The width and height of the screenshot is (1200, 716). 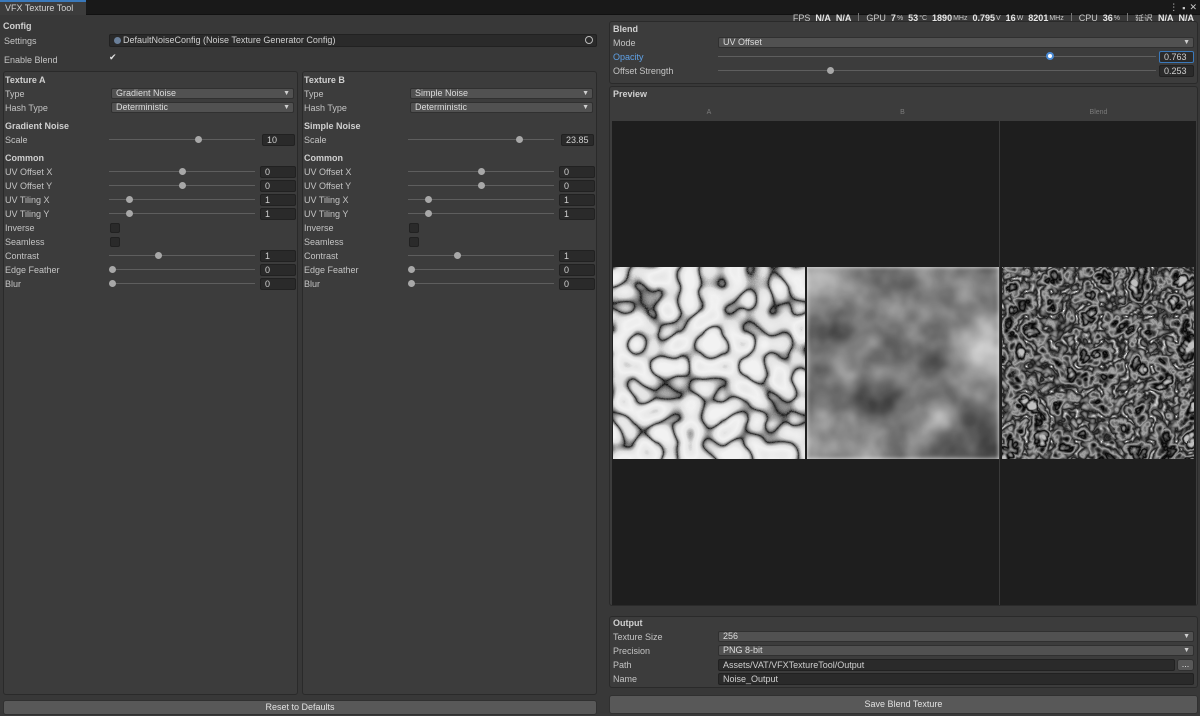 What do you see at coordinates (577, 270) in the screenshot?
I see `tex-b-edge-feather-field: 0` at bounding box center [577, 270].